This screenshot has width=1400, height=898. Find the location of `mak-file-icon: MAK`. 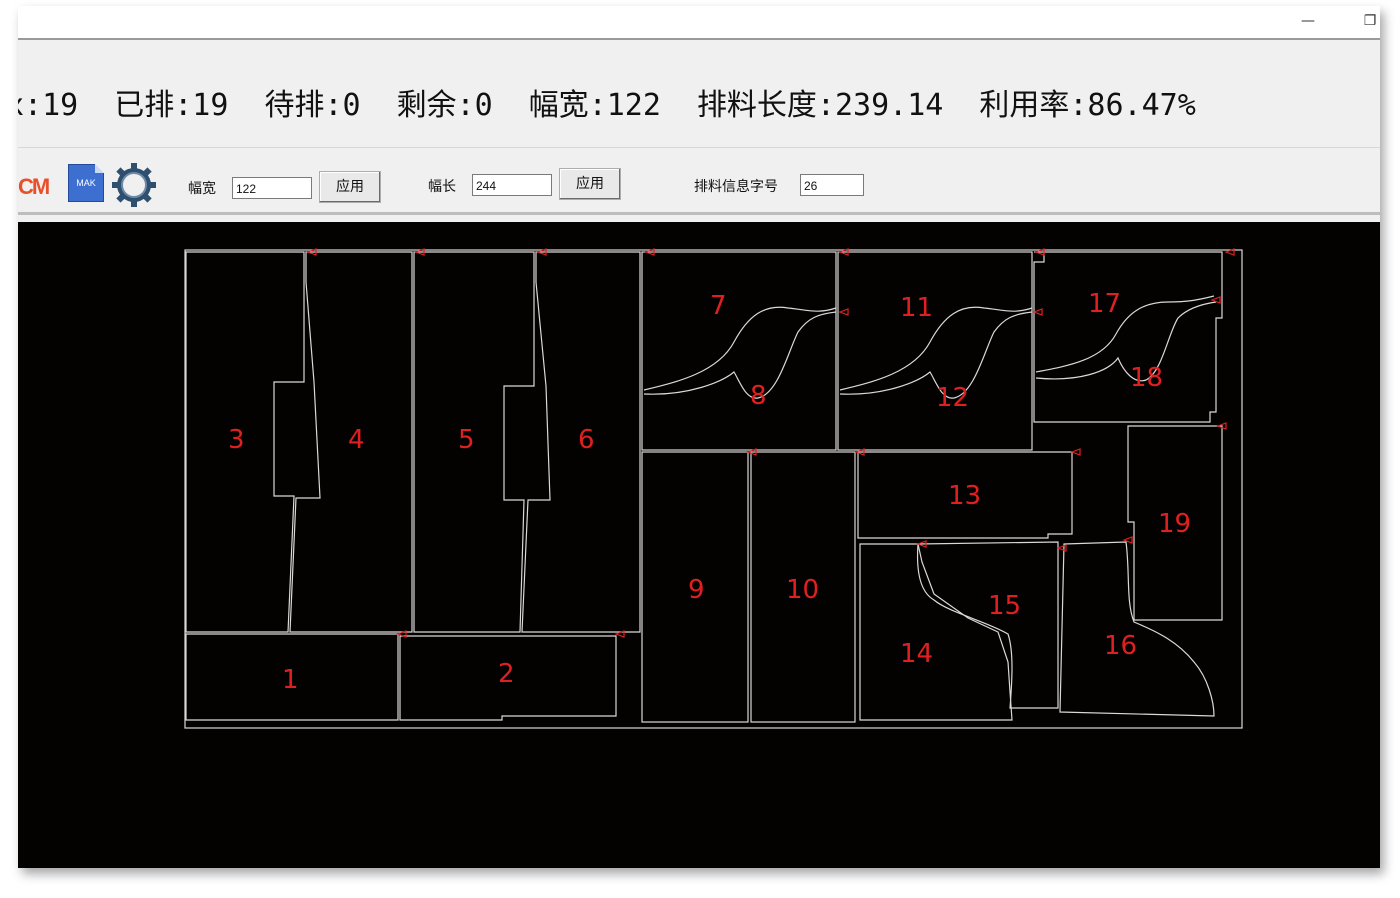

mak-file-icon: MAK is located at coordinates (86, 183).